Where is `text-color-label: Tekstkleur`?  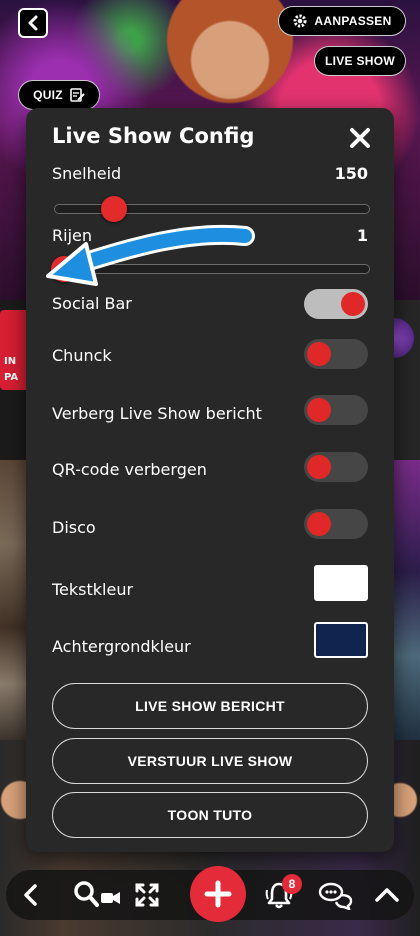
text-color-label: Tekstkleur is located at coordinates (93, 589).